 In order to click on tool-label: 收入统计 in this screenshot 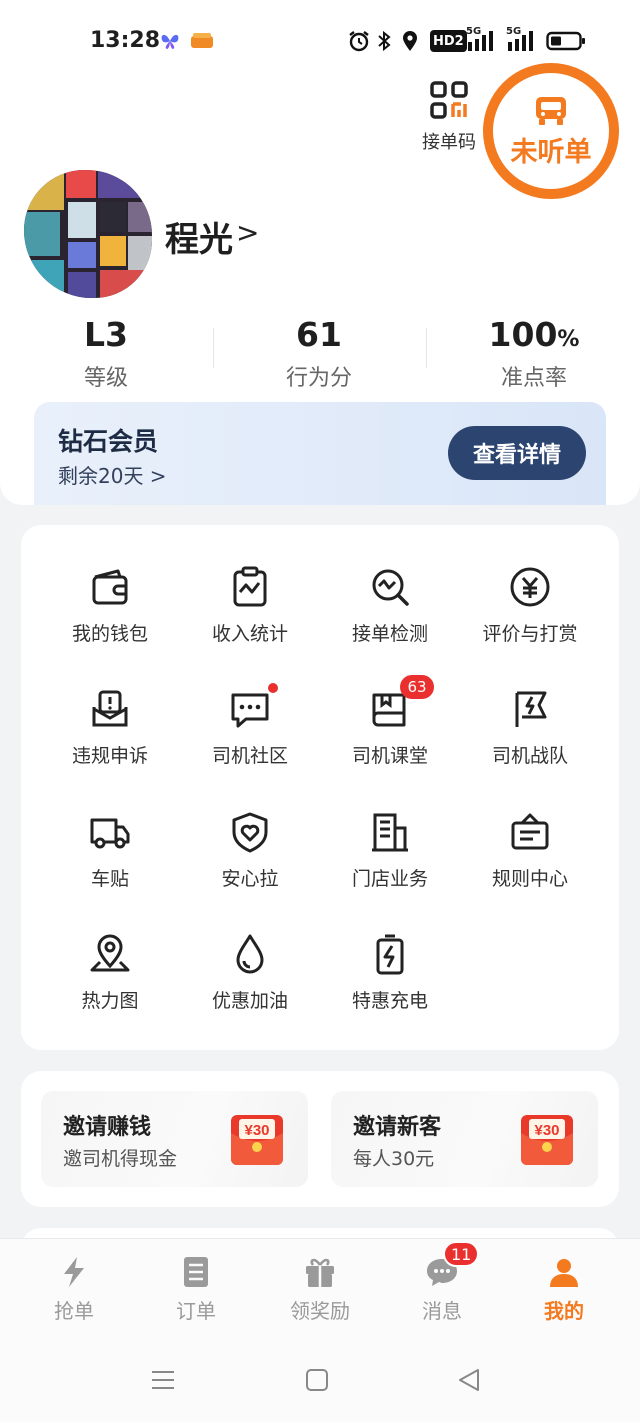, I will do `click(249, 634)`.